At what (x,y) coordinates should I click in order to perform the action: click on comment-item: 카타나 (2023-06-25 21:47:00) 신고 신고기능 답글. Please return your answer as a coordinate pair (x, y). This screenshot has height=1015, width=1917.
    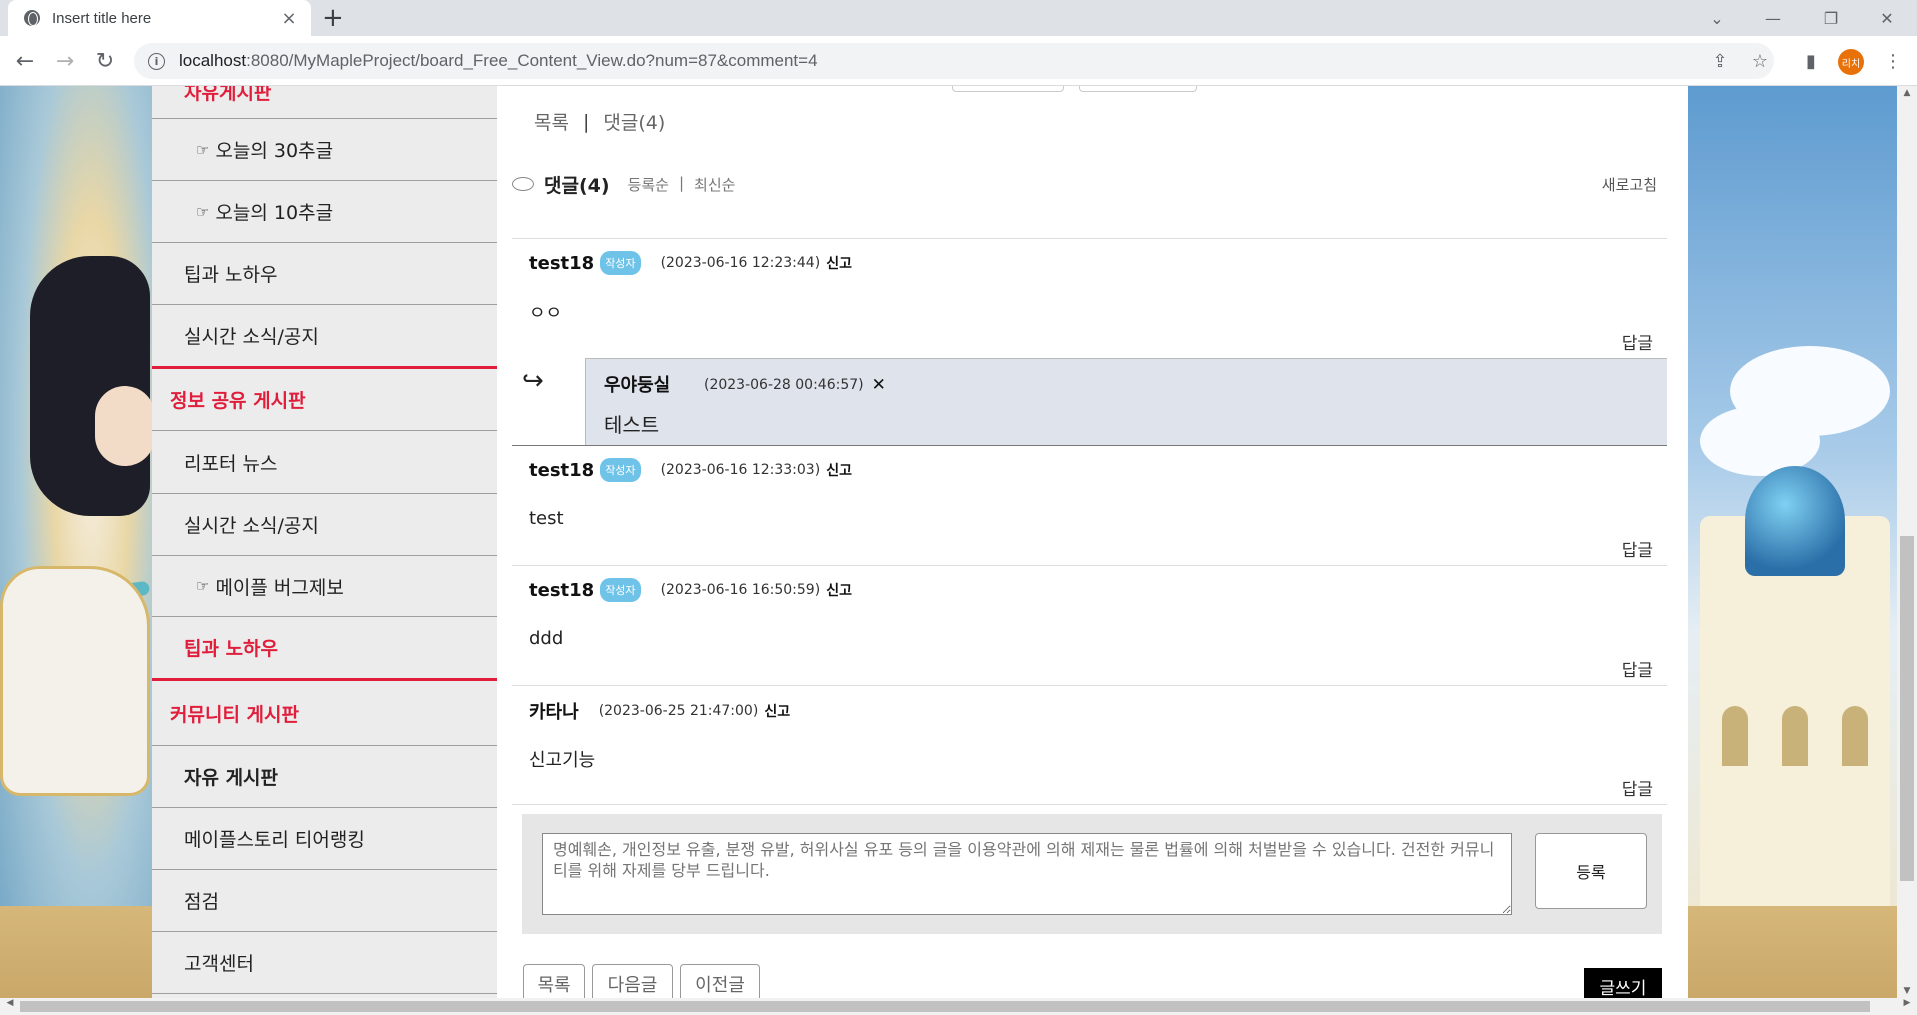
    Looking at the image, I should click on (1089, 745).